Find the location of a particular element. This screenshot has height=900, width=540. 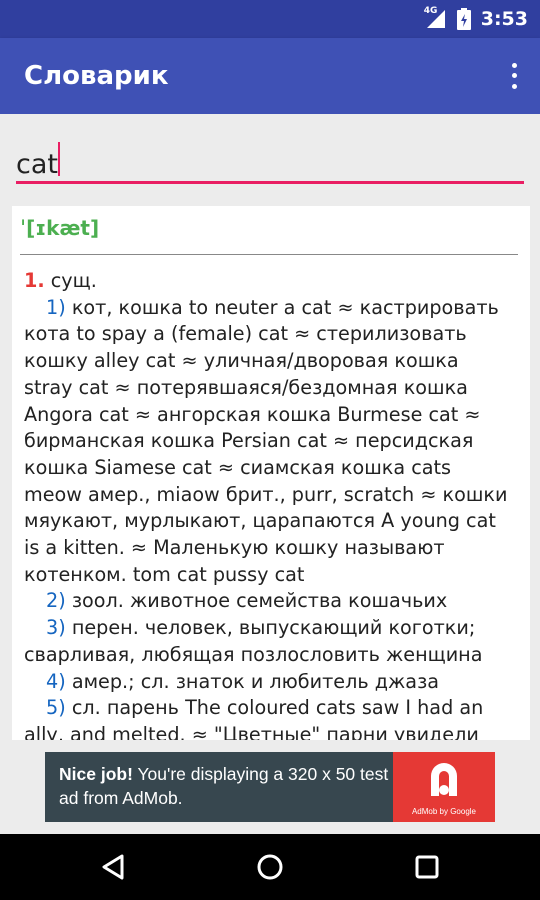

entry-line: 4) амер.; сл. знаток и любитель джаза is located at coordinates (272, 682).